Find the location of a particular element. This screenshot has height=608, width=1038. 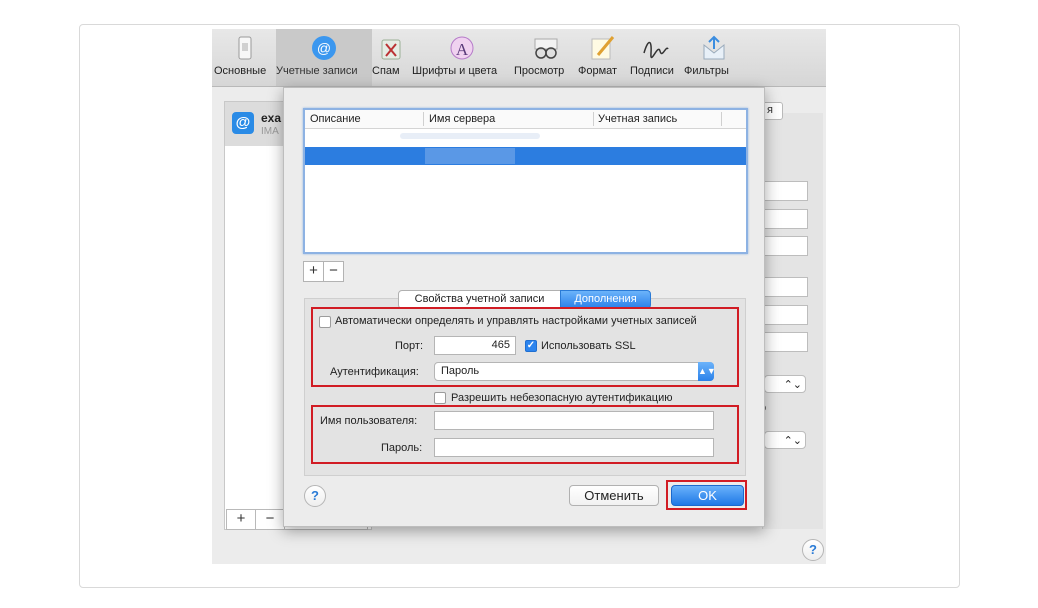

accounts-table-header: Описание Имя сервера Учетная запись is located at coordinates (525, 119).